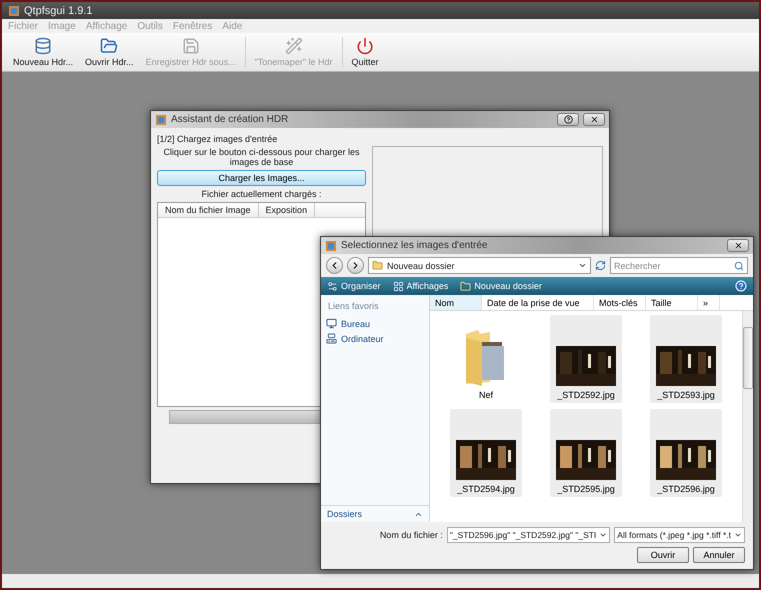 The width and height of the screenshot is (761, 590). What do you see at coordinates (421, 265) in the screenshot?
I see `path-text: Nouveau dossier` at bounding box center [421, 265].